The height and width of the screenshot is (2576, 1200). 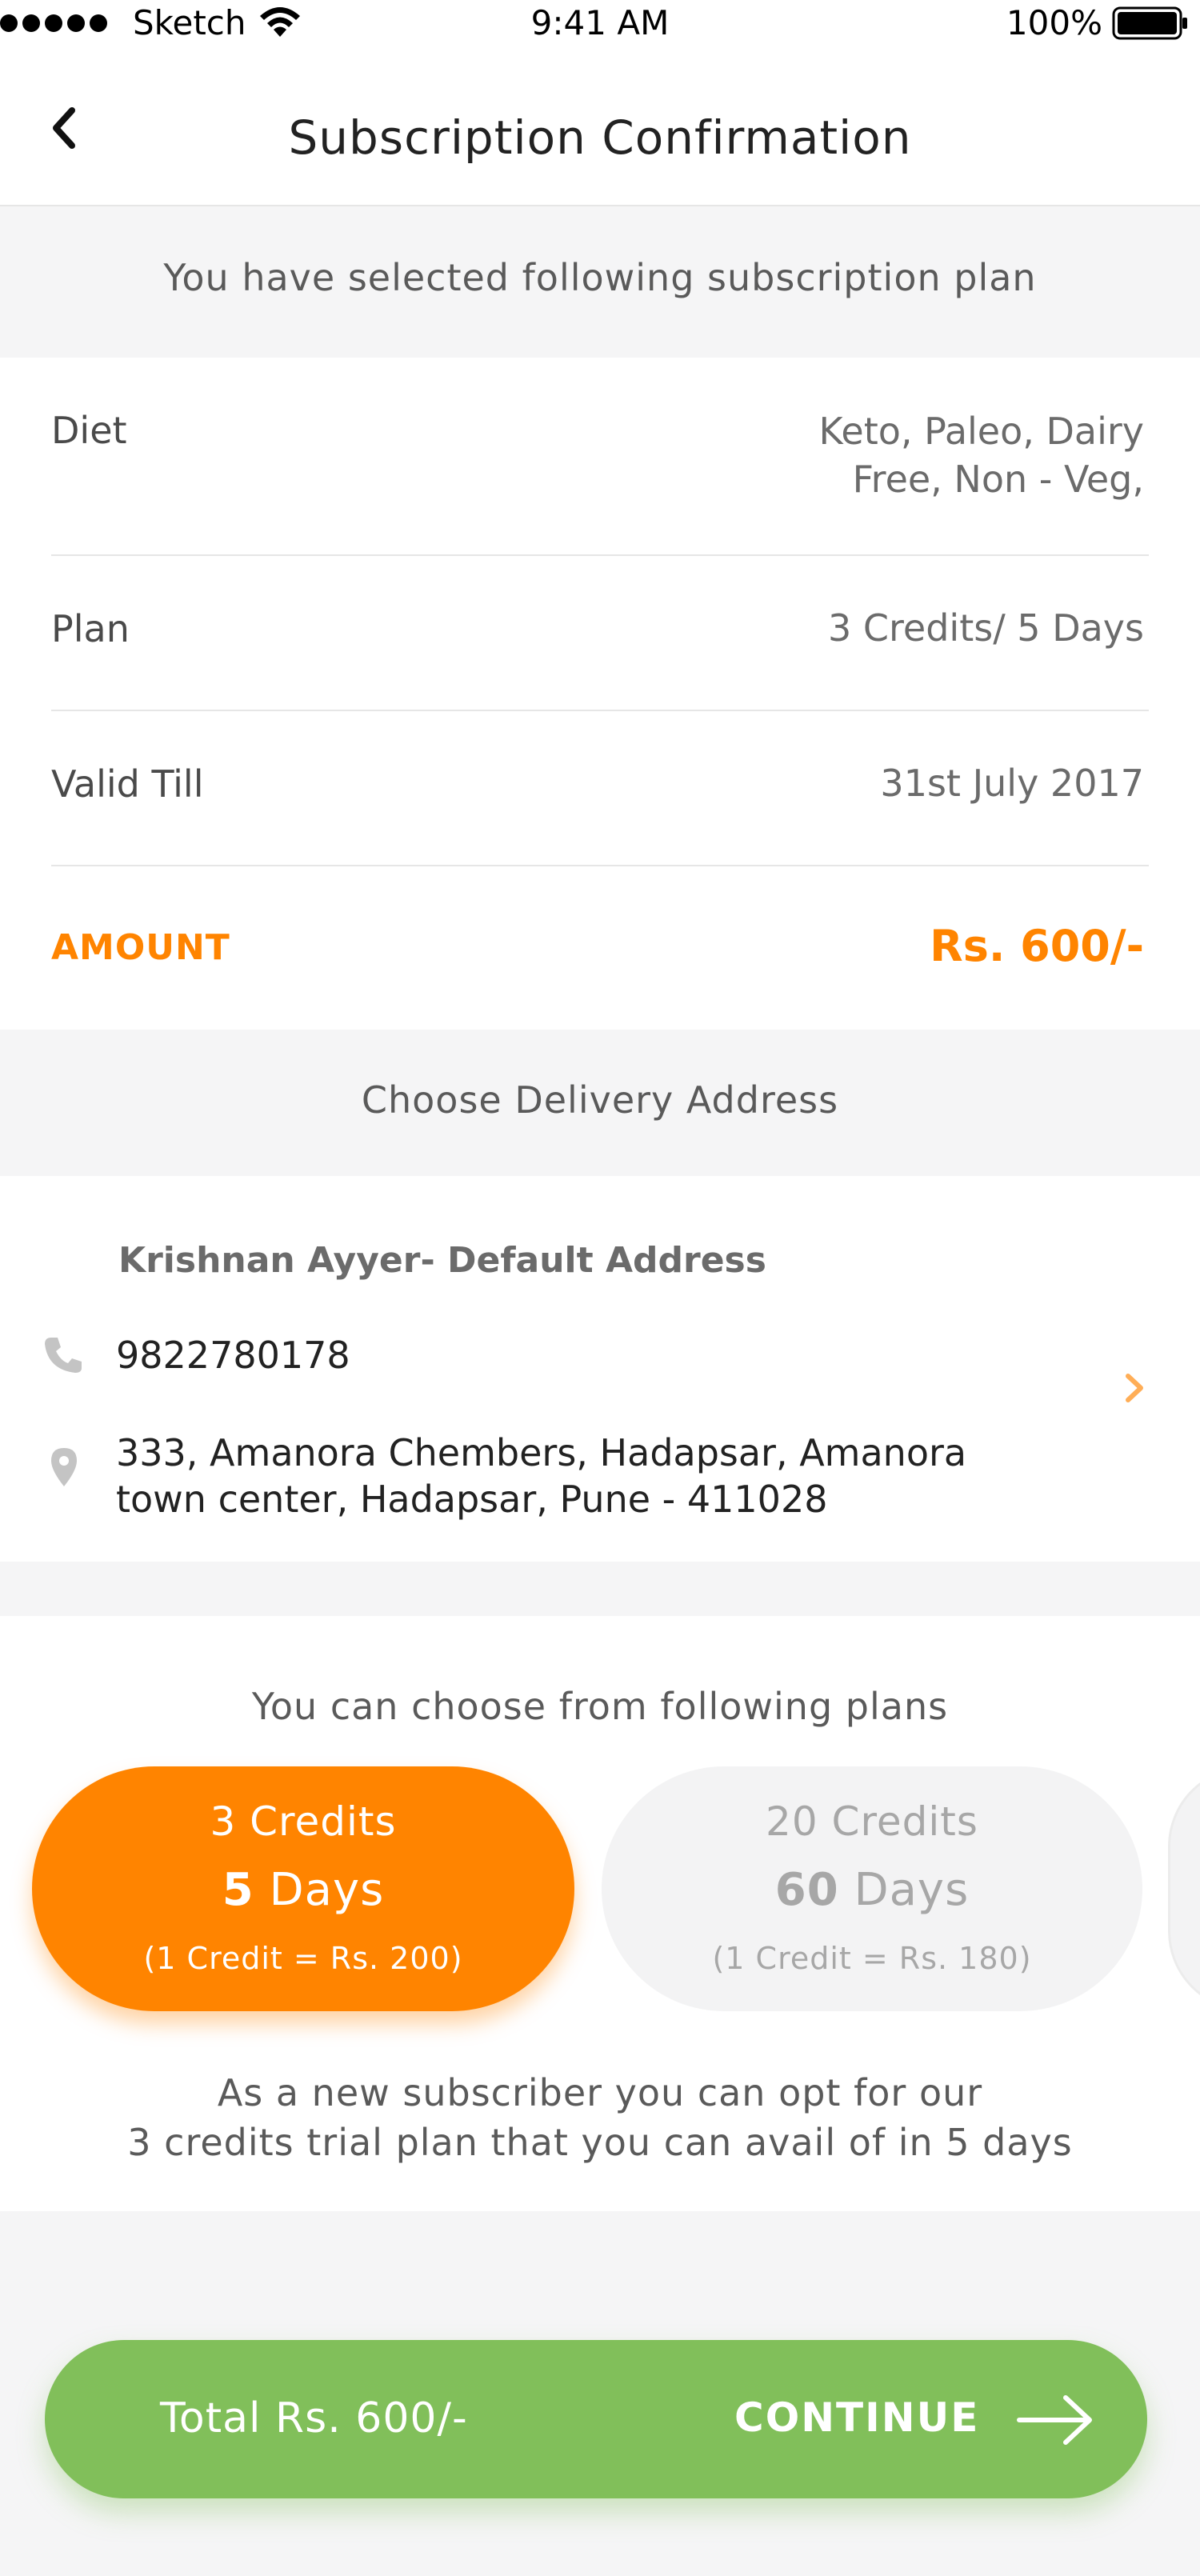 What do you see at coordinates (1037, 946) in the screenshot?
I see `amount-value: Rs. 600/-` at bounding box center [1037, 946].